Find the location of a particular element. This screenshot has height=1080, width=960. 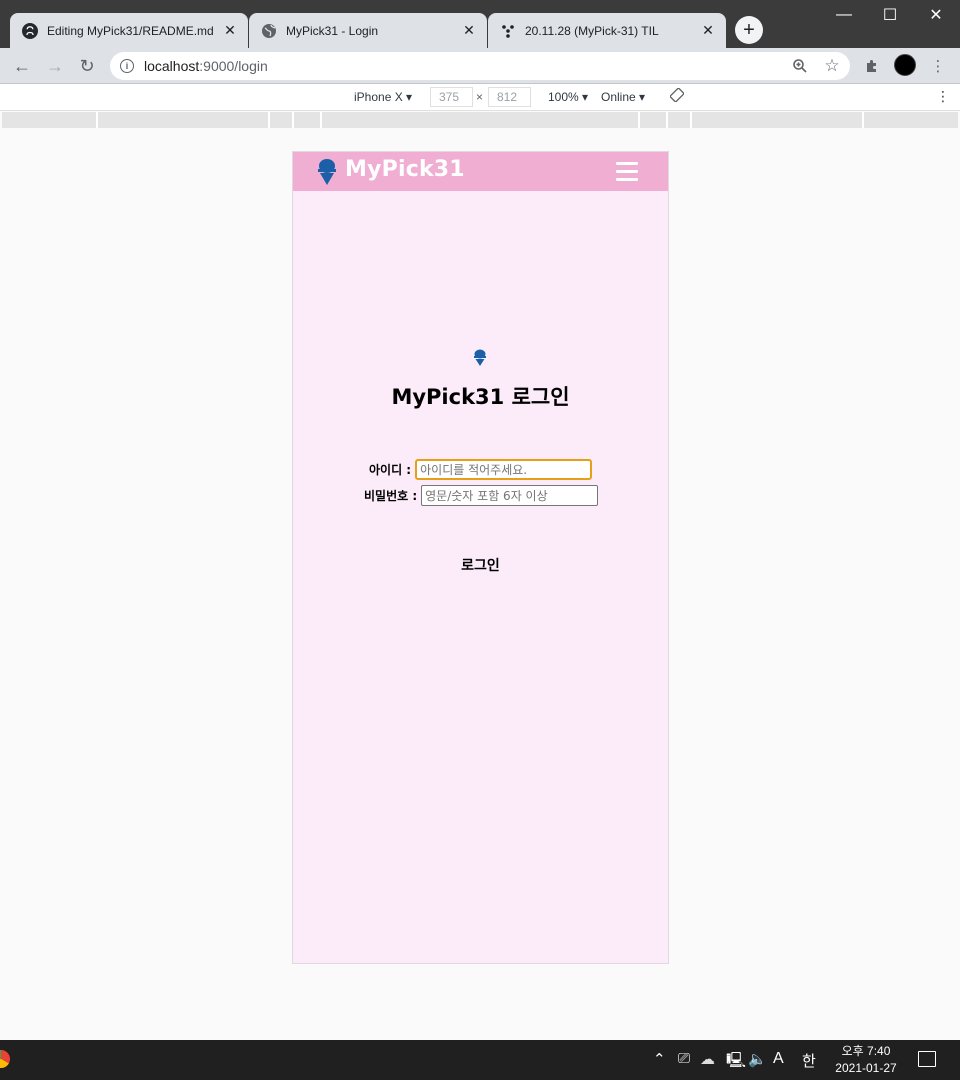

browser-toolbar: ← → ↻ i localhost:9000/login ☆ ⋮ is located at coordinates (480, 66).